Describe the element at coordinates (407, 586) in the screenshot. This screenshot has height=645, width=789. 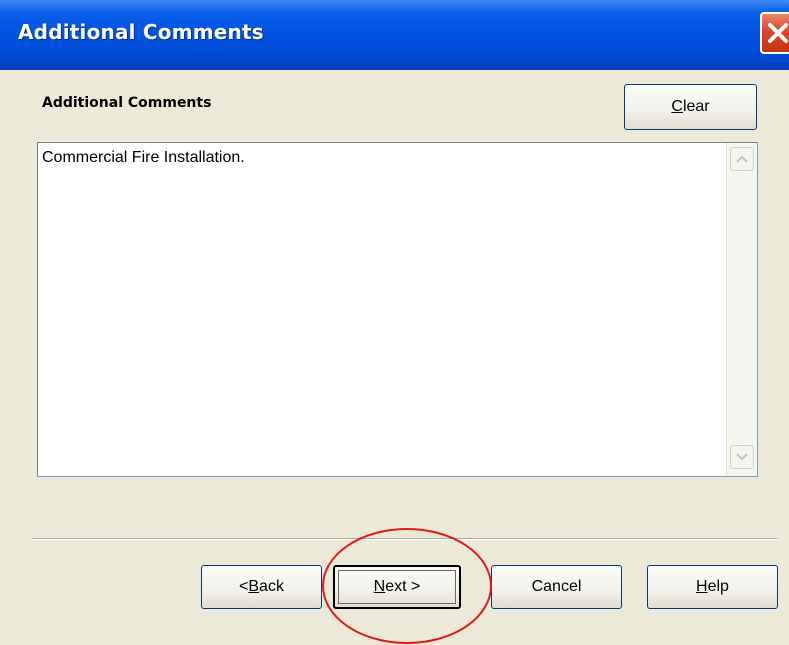
I see `highlight-circle` at that location.